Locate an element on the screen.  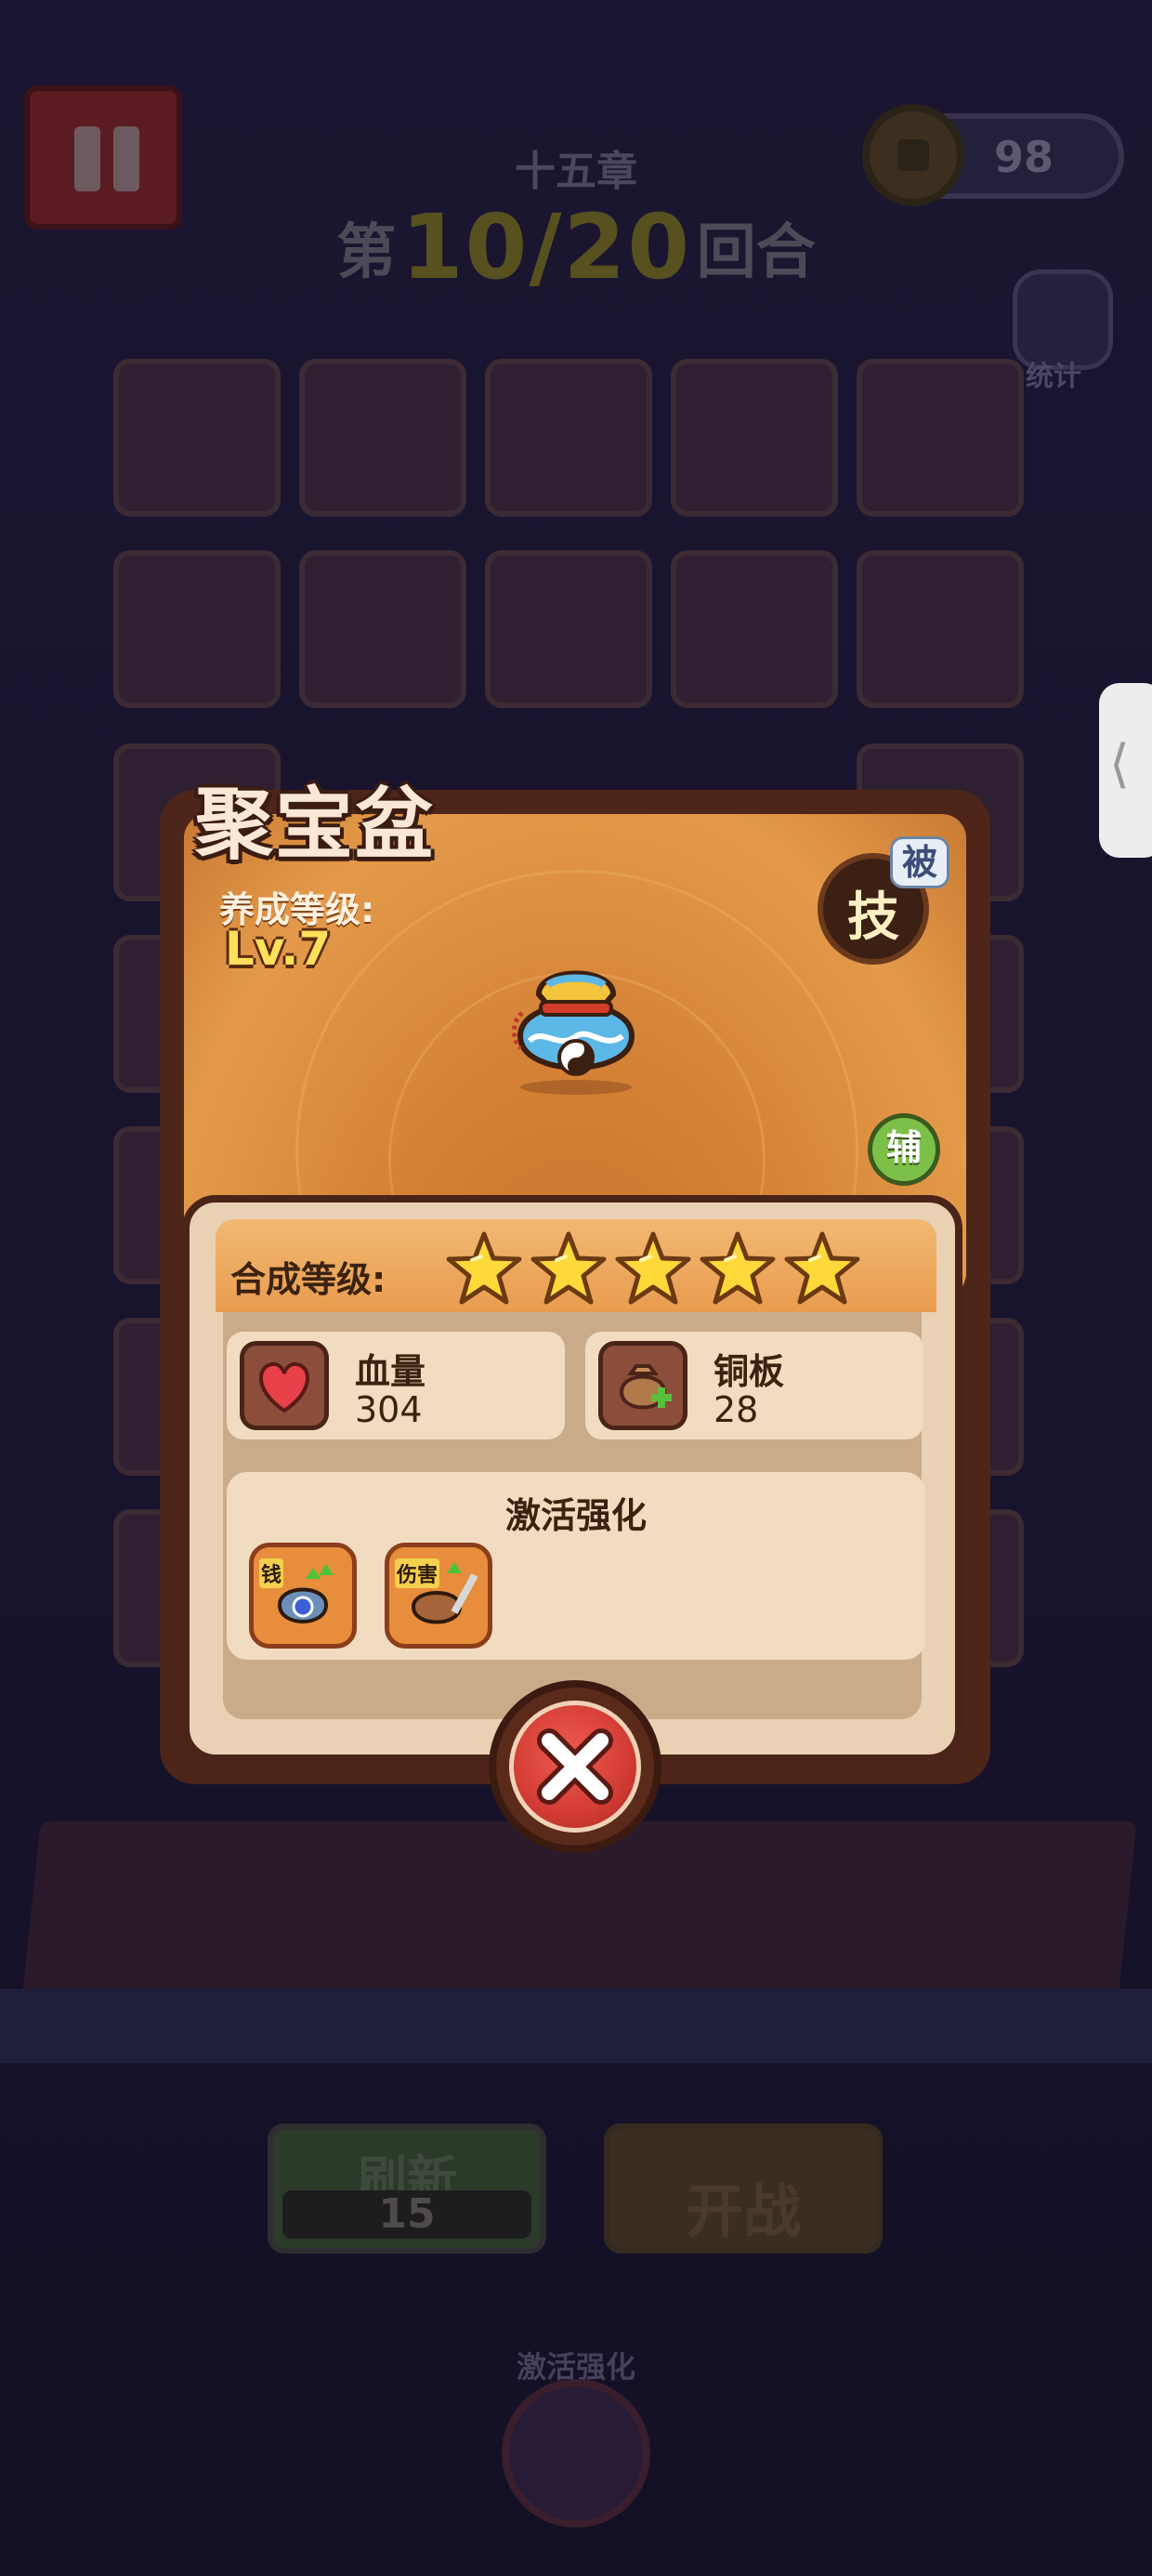
board-edge is located at coordinates (576, 2026).